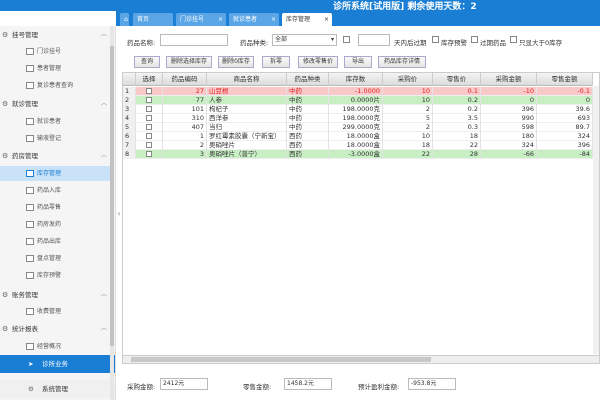 The height and width of the screenshot is (400, 600). What do you see at coordinates (457, 136) in the screenshot?
I see `cell-sell: 18` at bounding box center [457, 136].